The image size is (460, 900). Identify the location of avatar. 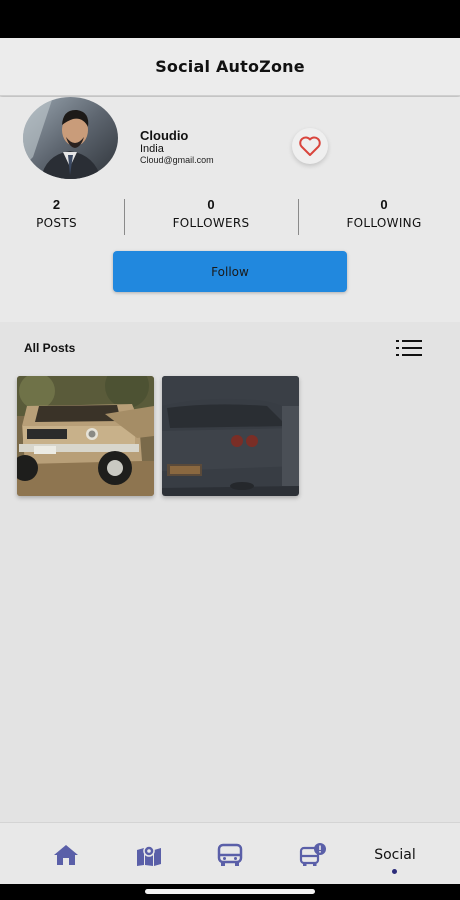
(70, 138).